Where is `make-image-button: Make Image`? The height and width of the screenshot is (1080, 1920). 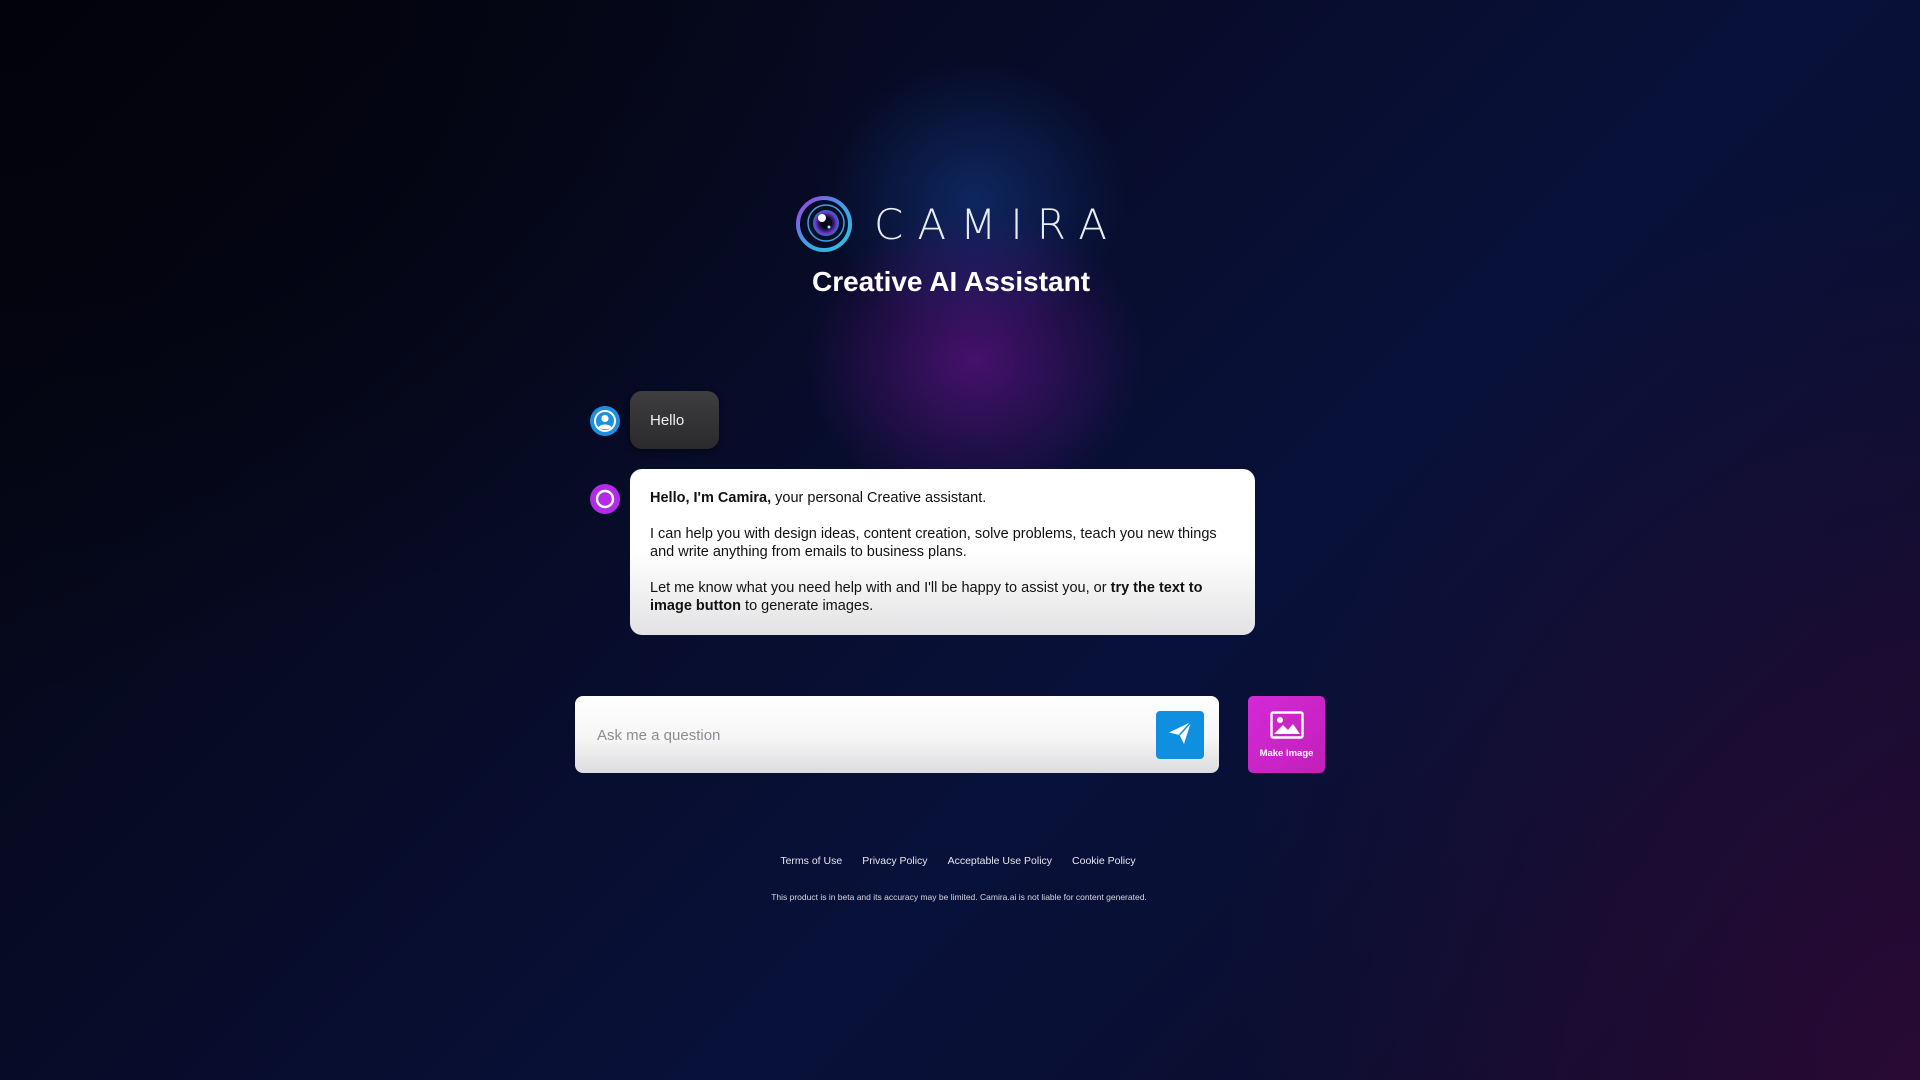 make-image-button: Make Image is located at coordinates (1286, 734).